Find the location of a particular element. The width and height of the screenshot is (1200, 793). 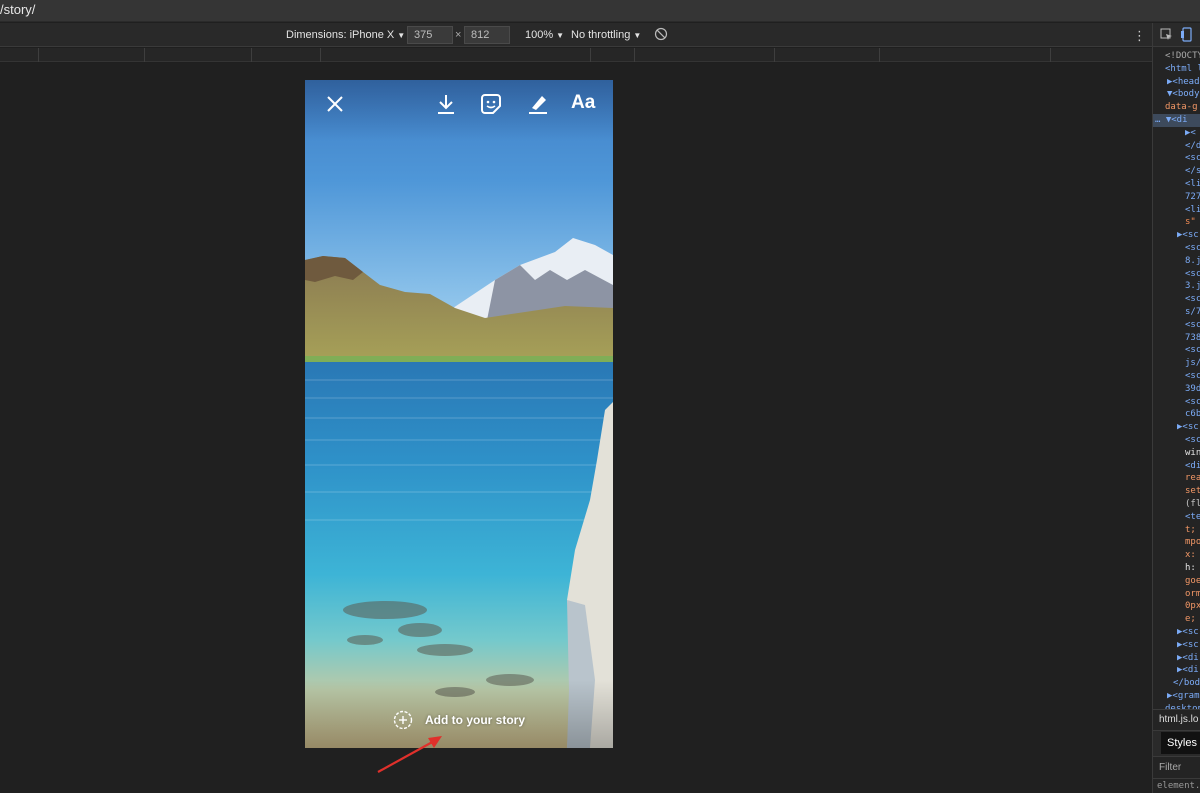

tab-styles: Styles is located at coordinates (1180, 743).